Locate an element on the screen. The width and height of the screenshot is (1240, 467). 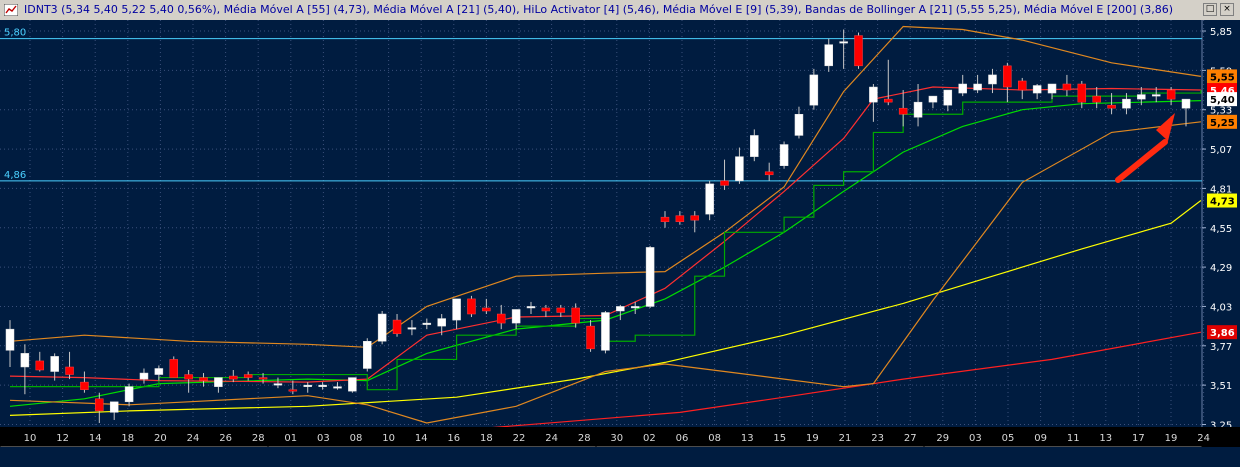
x-tick-label: 15 is located at coordinates (779, 438).